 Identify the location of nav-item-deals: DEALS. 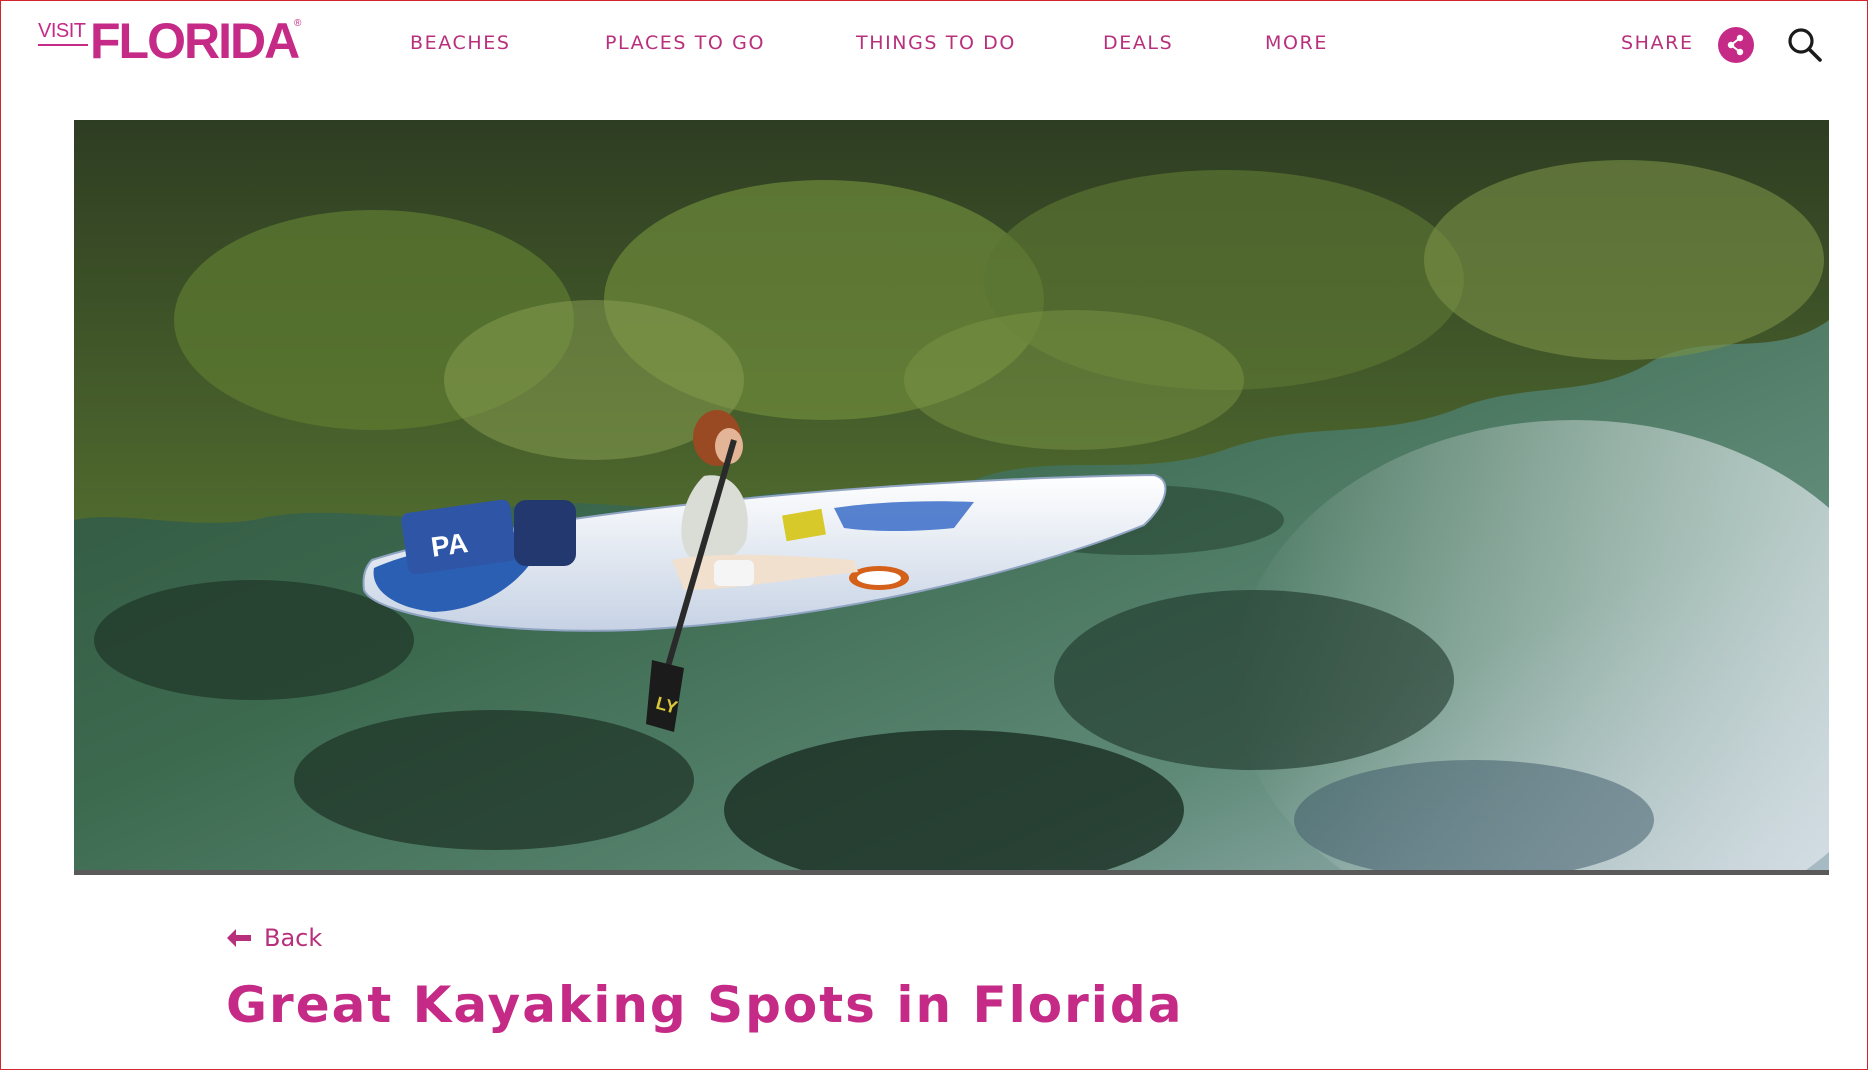
(1138, 43).